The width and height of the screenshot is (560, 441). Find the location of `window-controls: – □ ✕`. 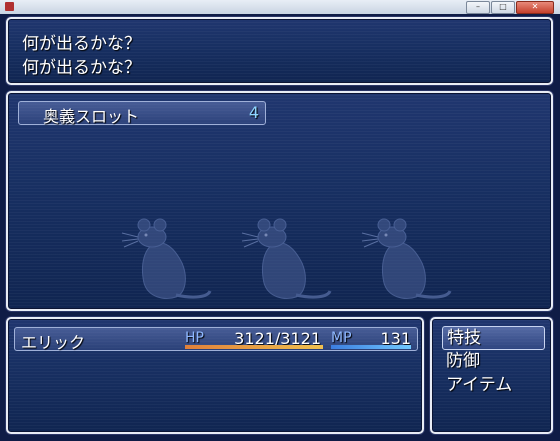

window-controls: – □ ✕ is located at coordinates (510, 7).